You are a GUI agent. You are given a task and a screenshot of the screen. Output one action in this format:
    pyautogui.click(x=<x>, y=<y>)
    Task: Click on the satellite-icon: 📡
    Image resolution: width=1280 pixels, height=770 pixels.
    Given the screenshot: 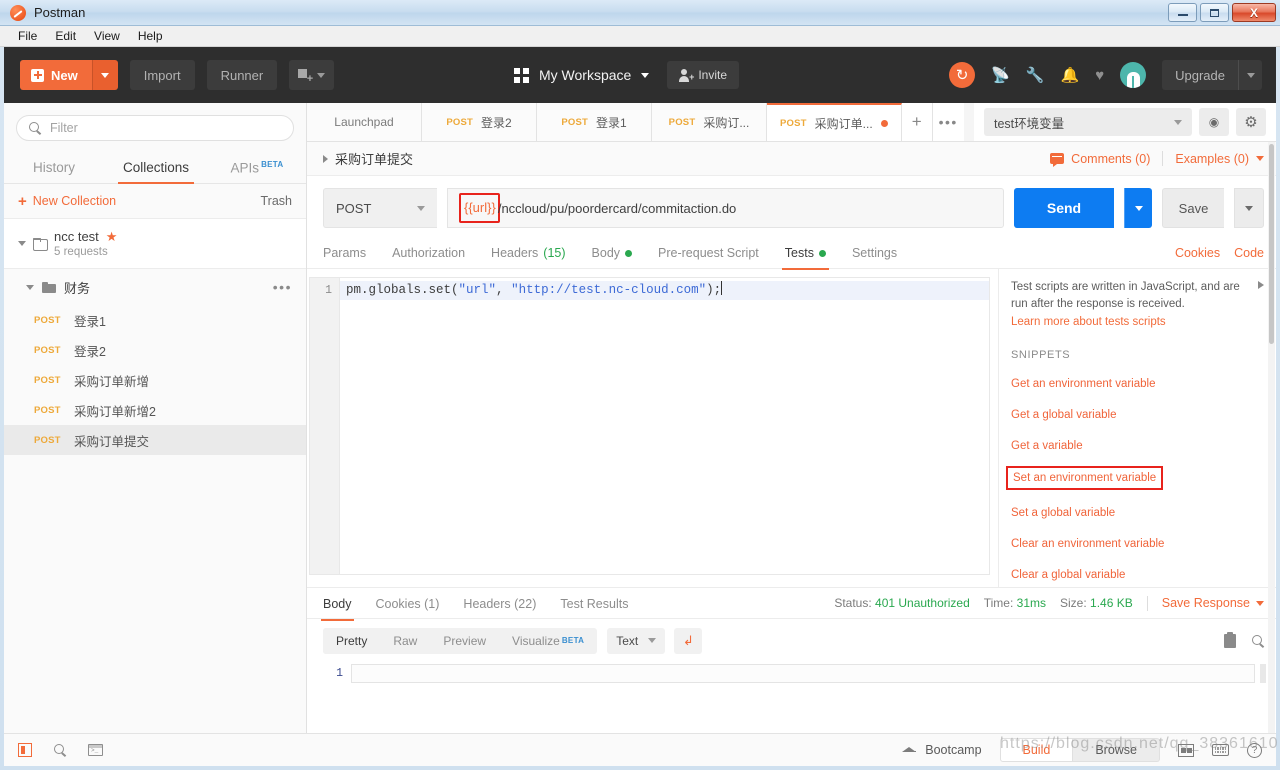 What is the action you would take?
    pyautogui.click(x=1000, y=75)
    